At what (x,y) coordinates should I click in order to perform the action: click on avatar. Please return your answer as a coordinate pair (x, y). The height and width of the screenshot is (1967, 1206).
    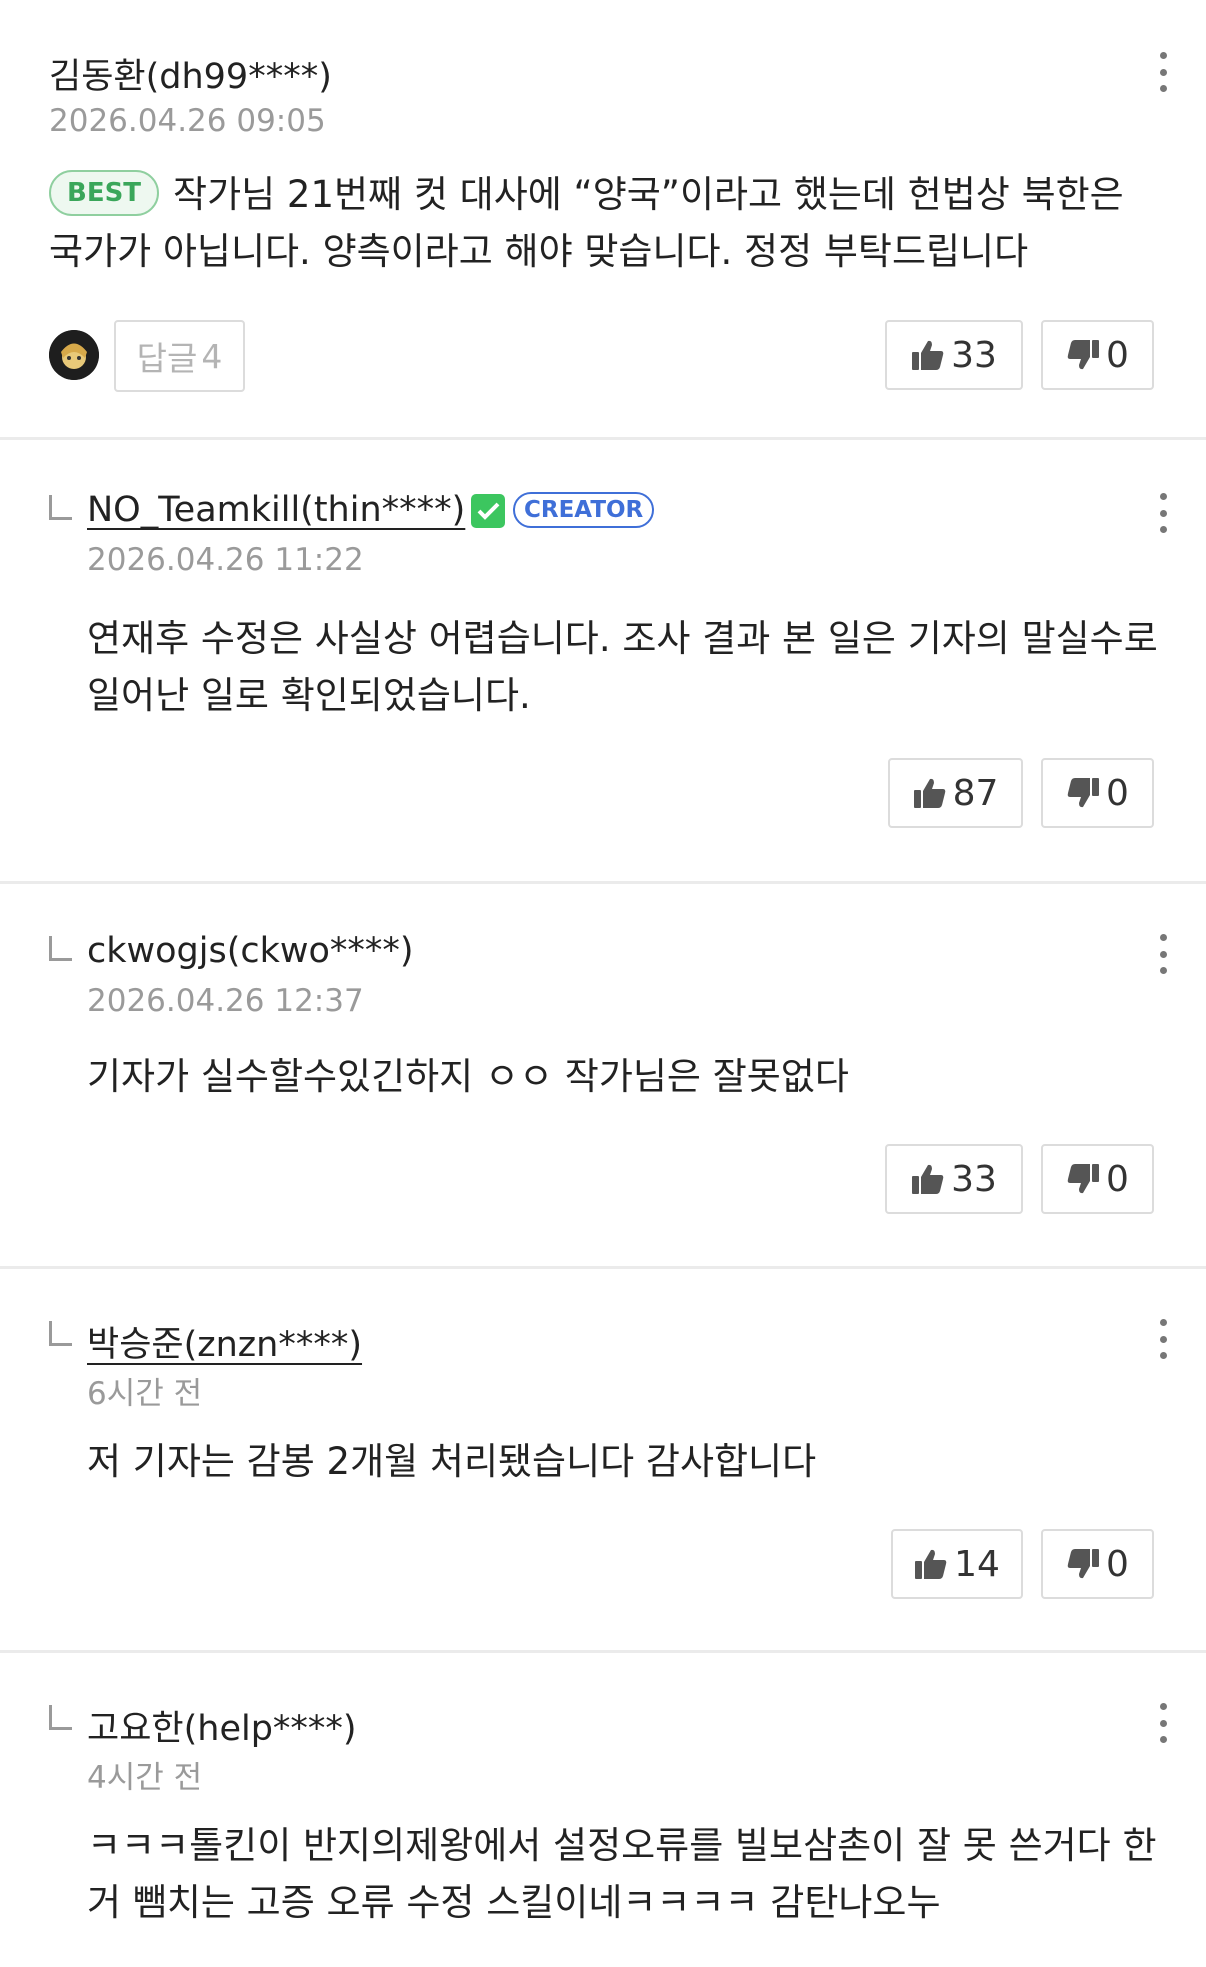
    Looking at the image, I should click on (74, 355).